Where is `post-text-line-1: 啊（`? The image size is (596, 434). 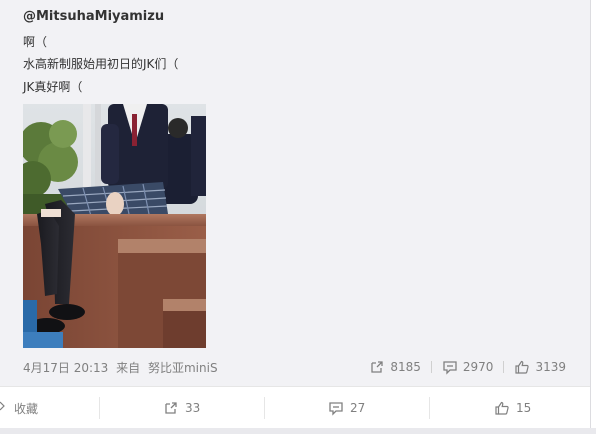
post-text-line-1: 啊（ is located at coordinates (35, 42).